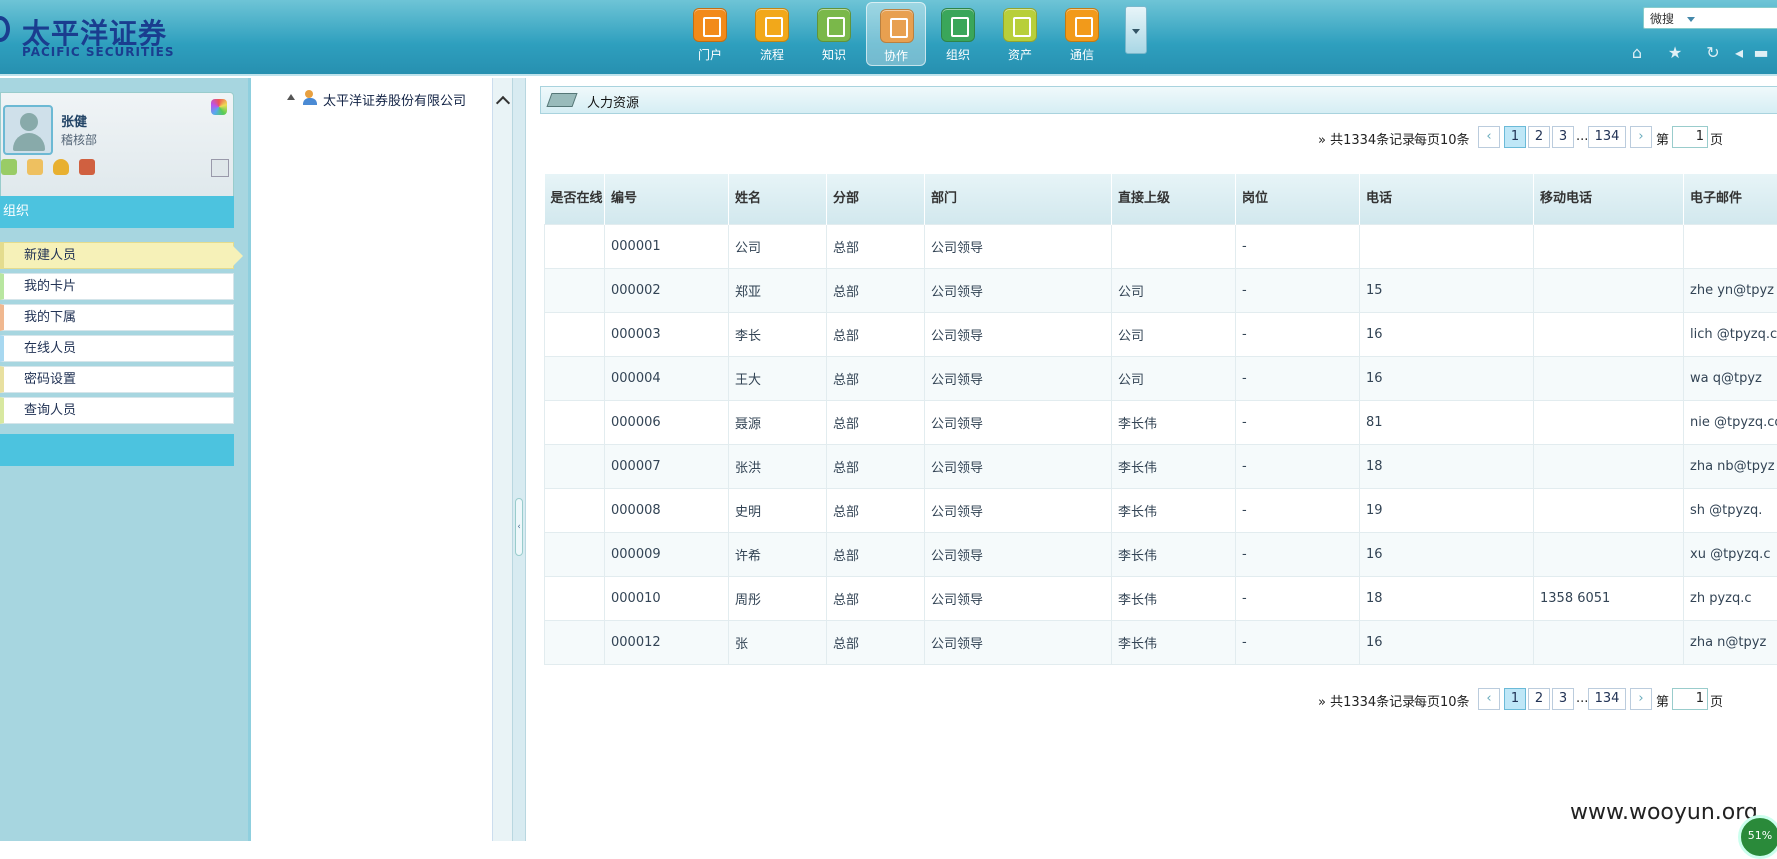 This screenshot has height=859, width=1777. Describe the element at coordinates (1675, 53) in the screenshot. I see `favorite-star-icon: ★` at that location.